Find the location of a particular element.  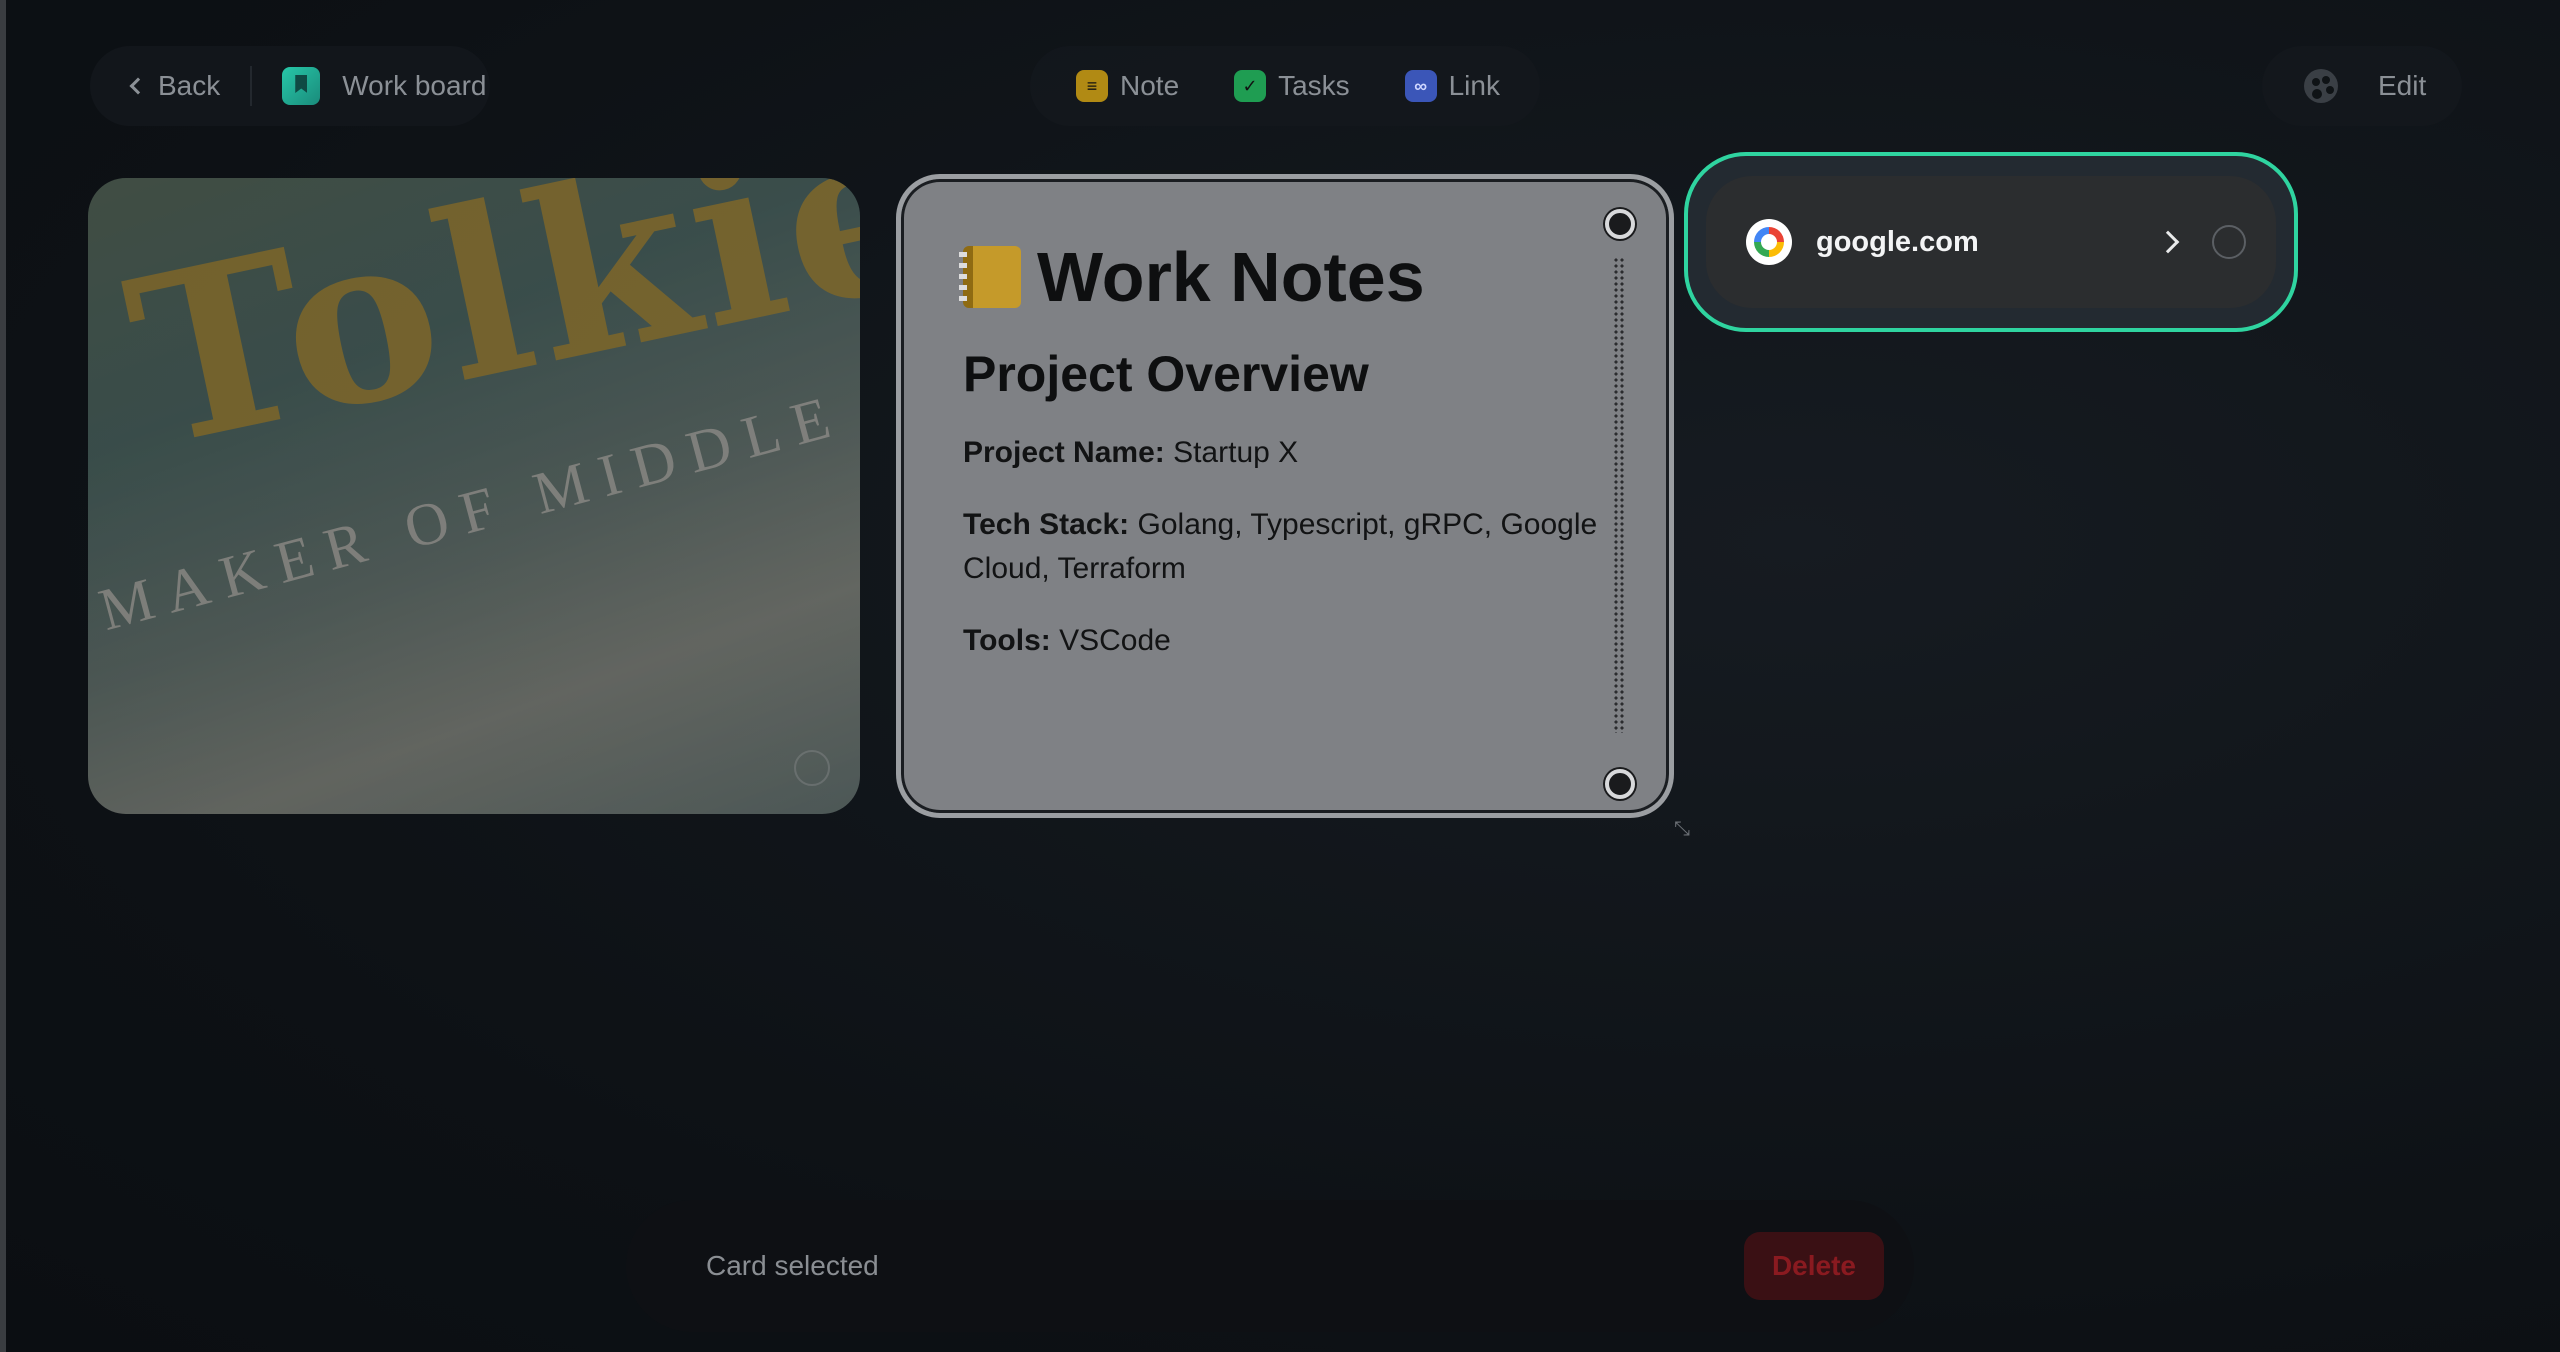

add-note-button: ≡ Note is located at coordinates (1127, 86).